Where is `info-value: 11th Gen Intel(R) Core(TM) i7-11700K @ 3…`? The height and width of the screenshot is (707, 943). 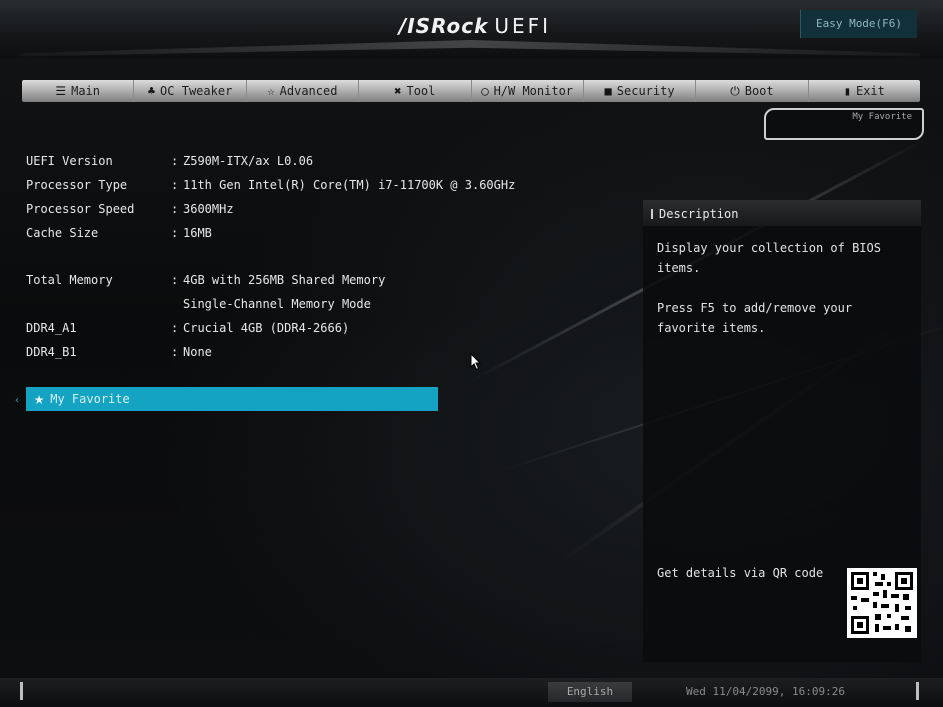 info-value: 11th Gen Intel(R) Core(TM) i7-11700K @ 3… is located at coordinates (349, 185).